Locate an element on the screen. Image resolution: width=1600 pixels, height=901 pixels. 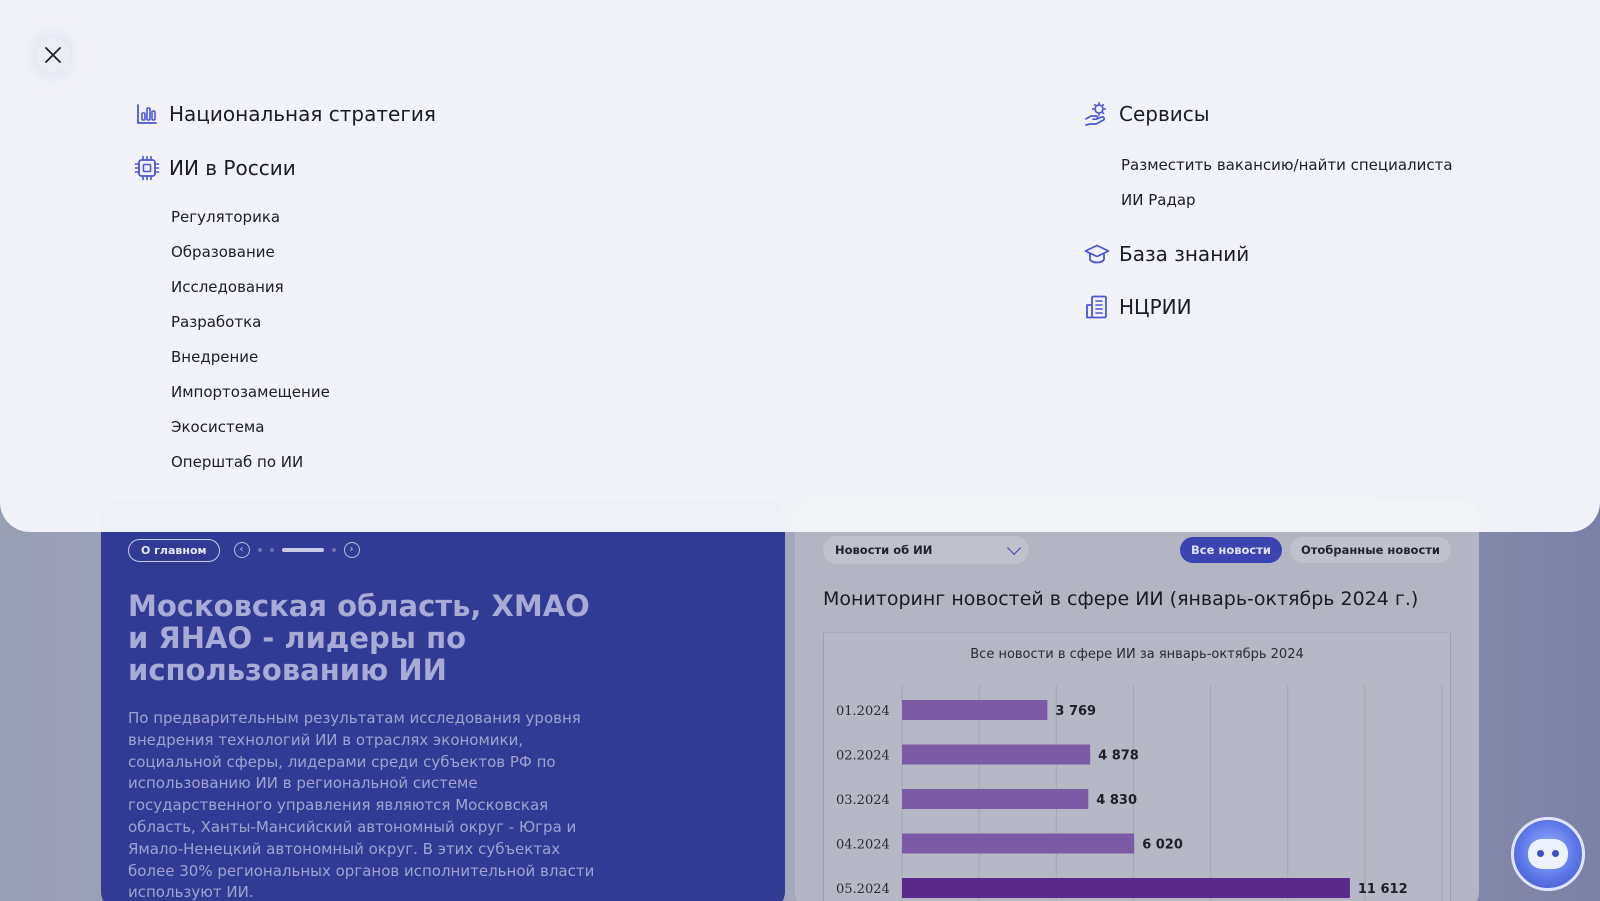
chart-category-label: 05.2024 is located at coordinates (863, 889).